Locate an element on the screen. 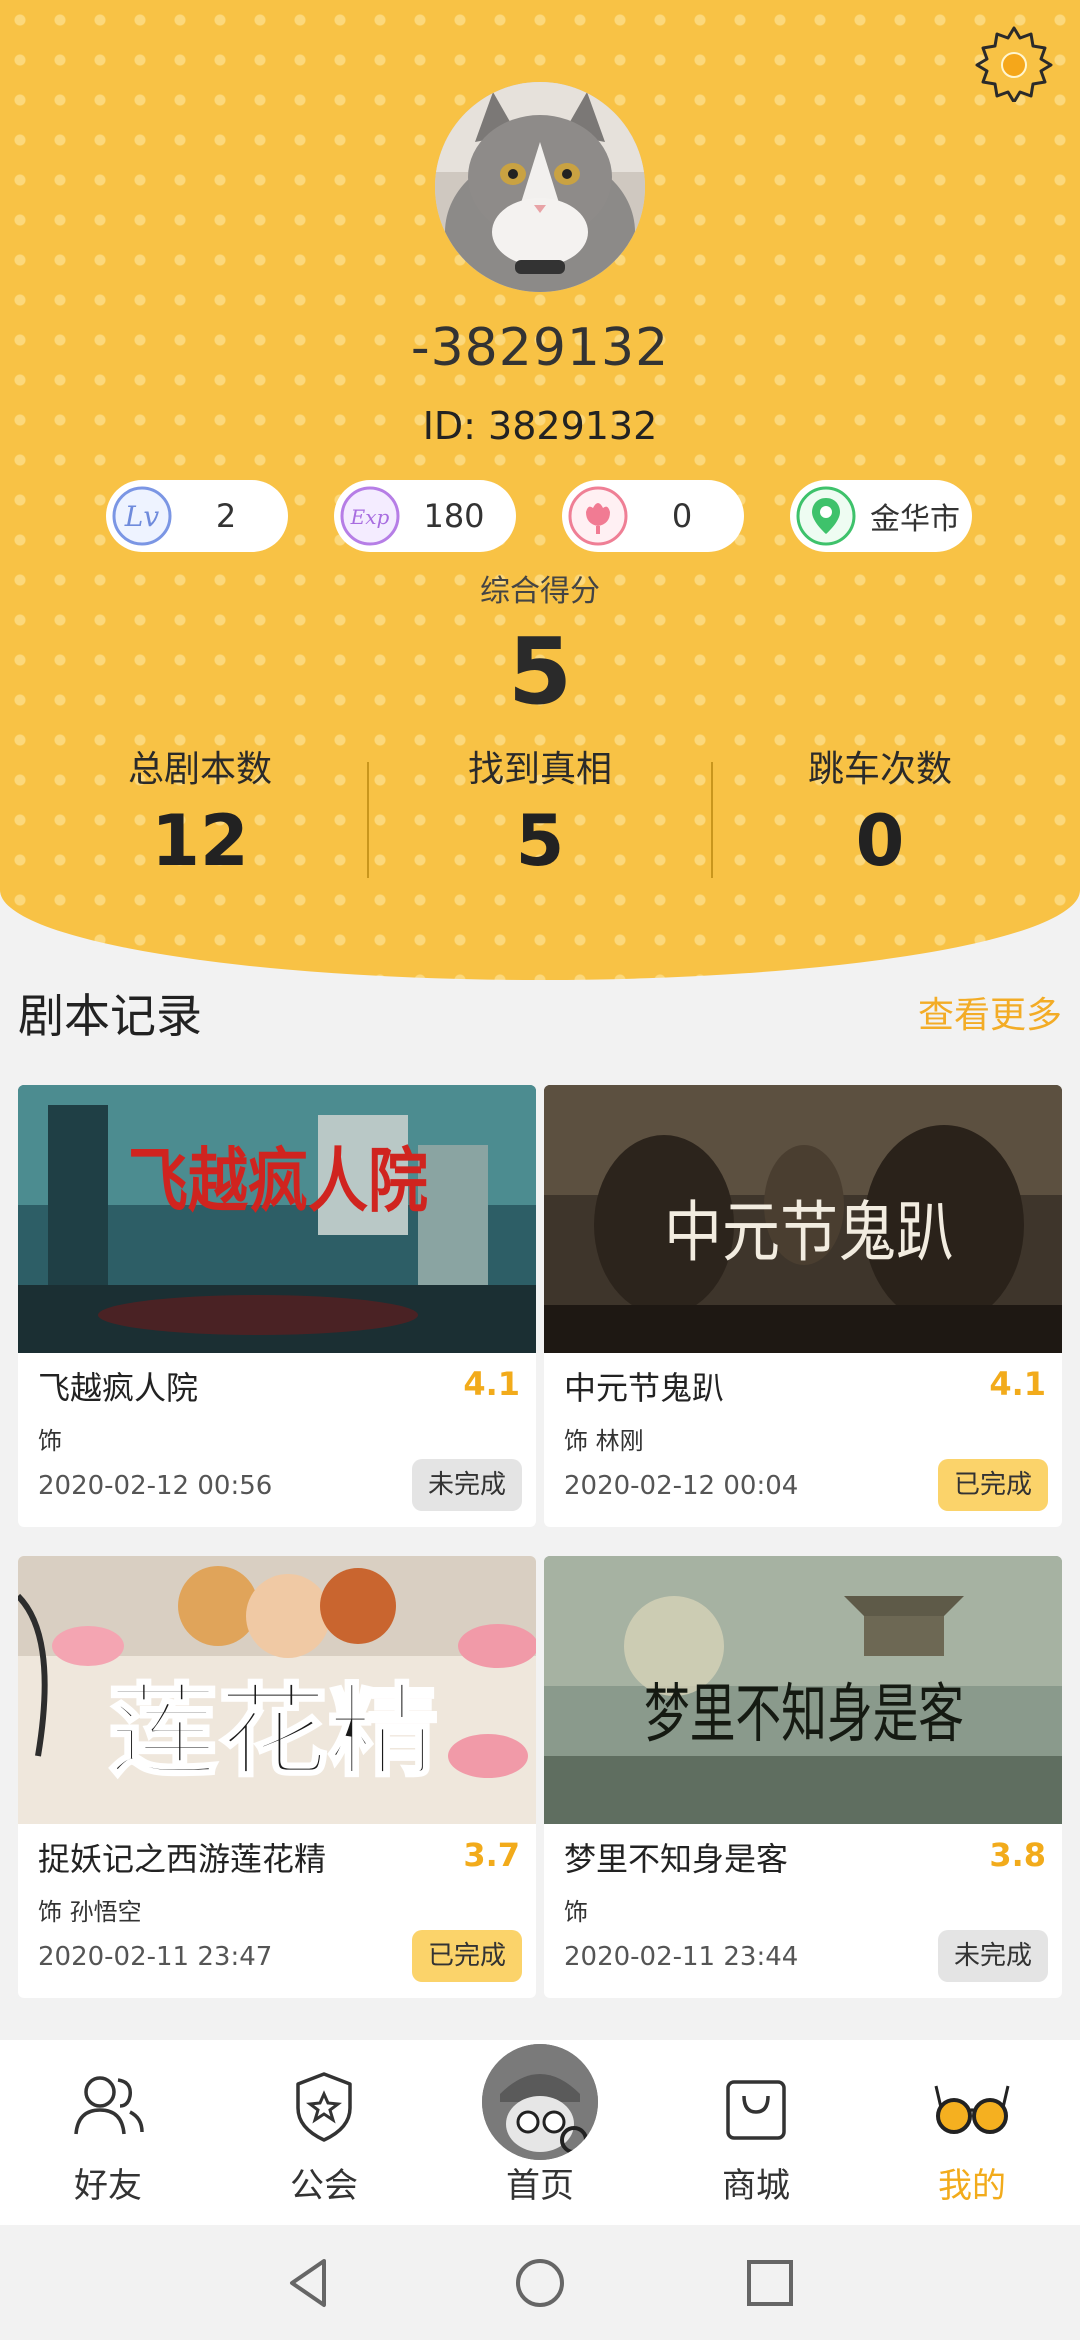 This screenshot has height=2340, width=1080. script-title: 飞越疯人院 is located at coordinates (118, 1388).